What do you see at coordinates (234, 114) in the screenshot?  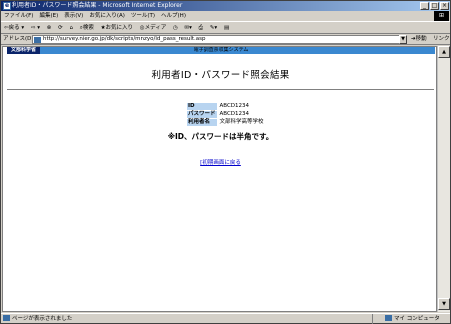 I see `password-value: ABCD1234` at bounding box center [234, 114].